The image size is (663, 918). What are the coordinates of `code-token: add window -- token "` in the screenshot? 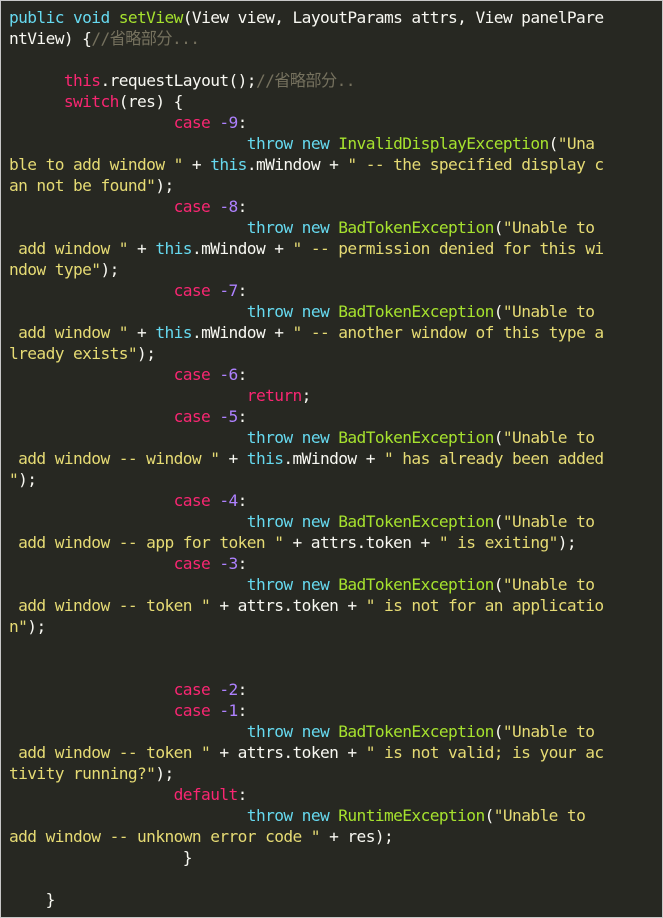 It's located at (110, 752).